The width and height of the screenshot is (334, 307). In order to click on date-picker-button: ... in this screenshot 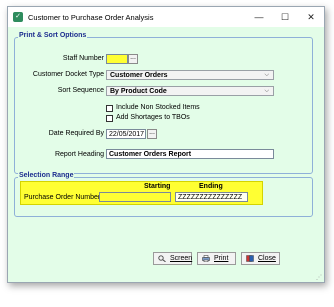, I will do `click(152, 134)`.